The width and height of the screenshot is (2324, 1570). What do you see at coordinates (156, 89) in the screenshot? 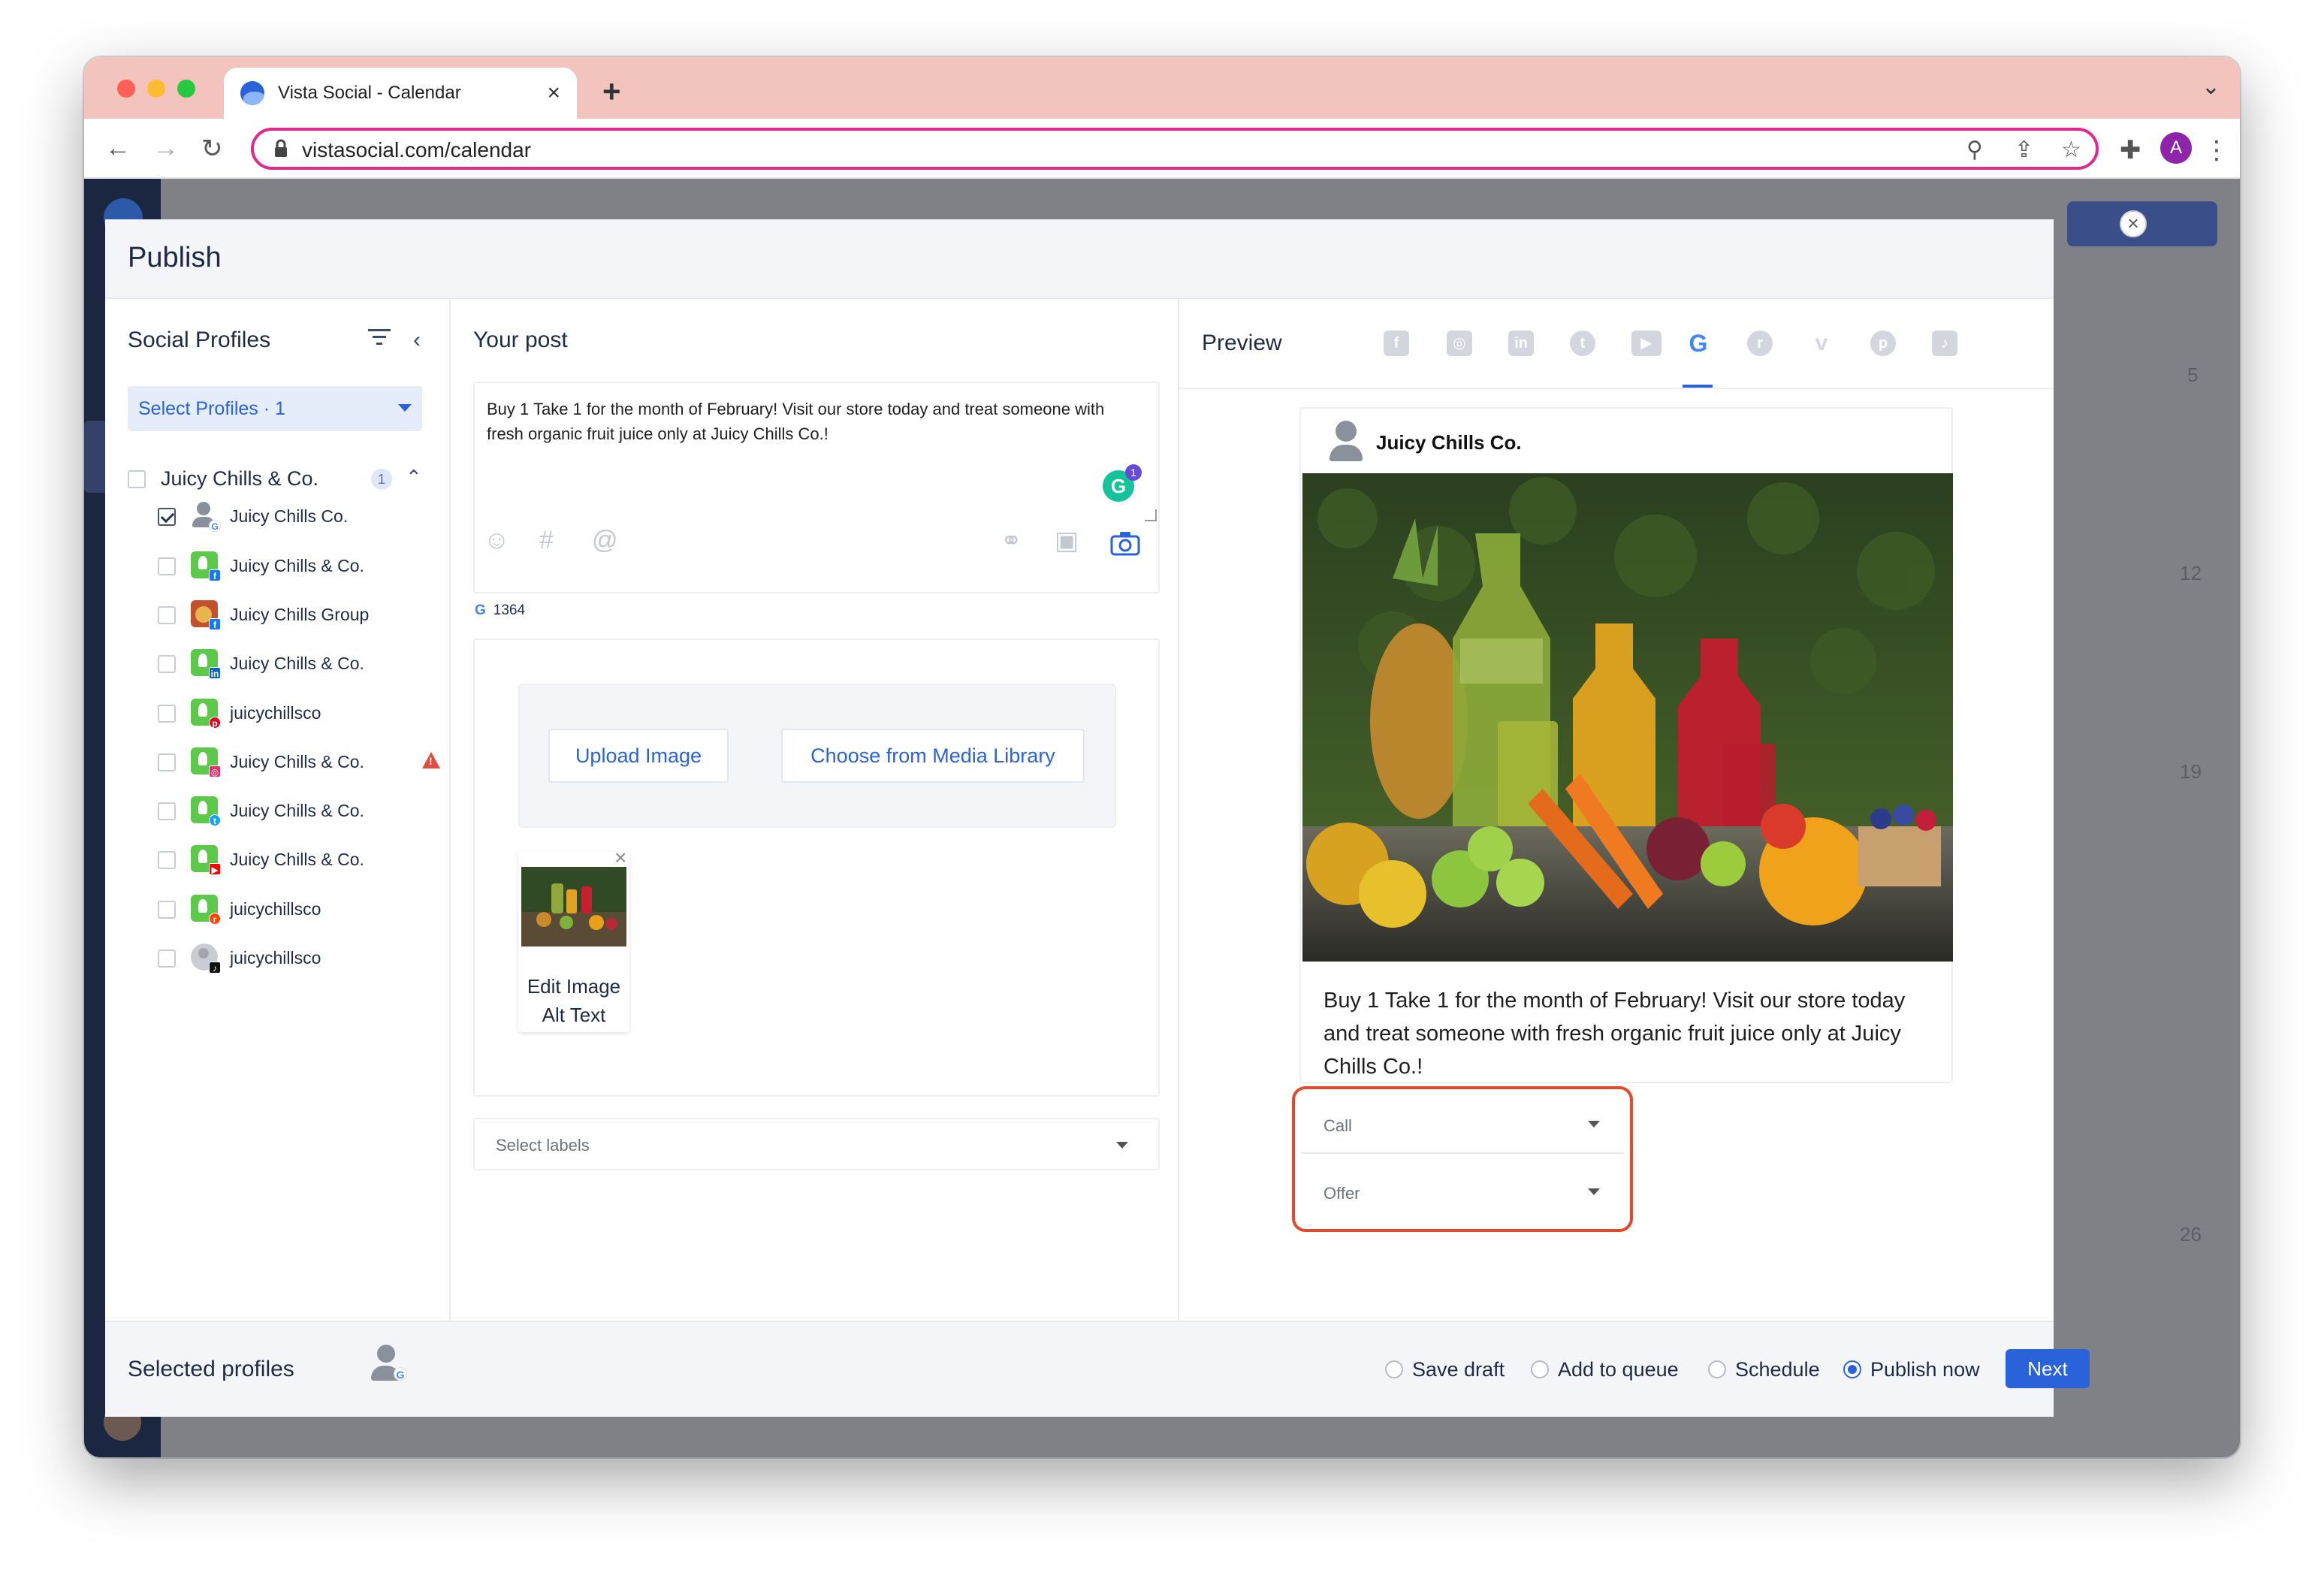
I see `minimize-window-button` at bounding box center [156, 89].